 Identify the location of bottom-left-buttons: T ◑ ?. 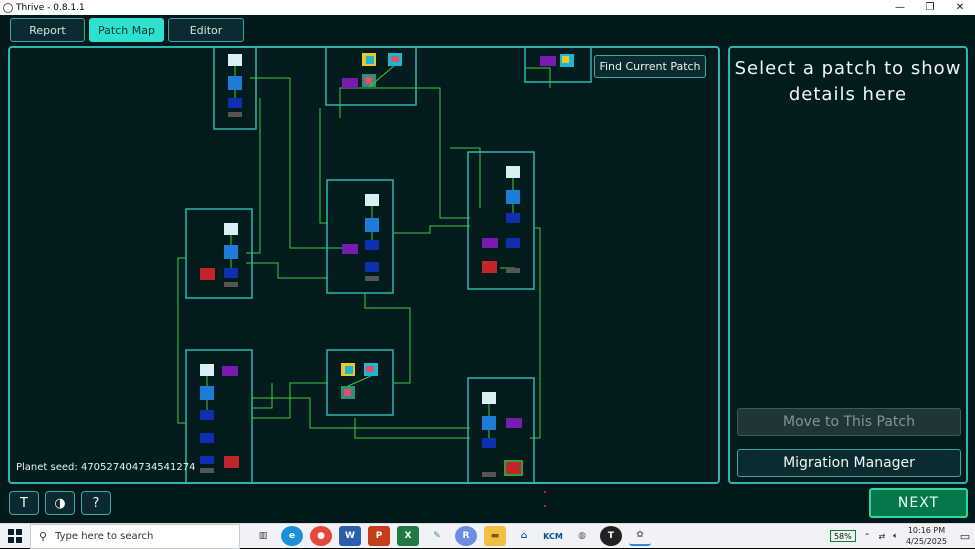
(60, 503).